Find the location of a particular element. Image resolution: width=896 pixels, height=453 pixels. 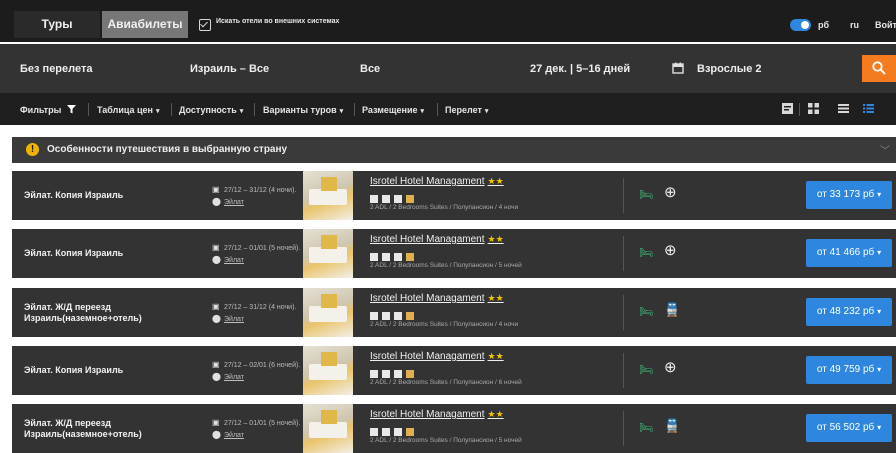

calendar-icon is located at coordinates (678, 67).